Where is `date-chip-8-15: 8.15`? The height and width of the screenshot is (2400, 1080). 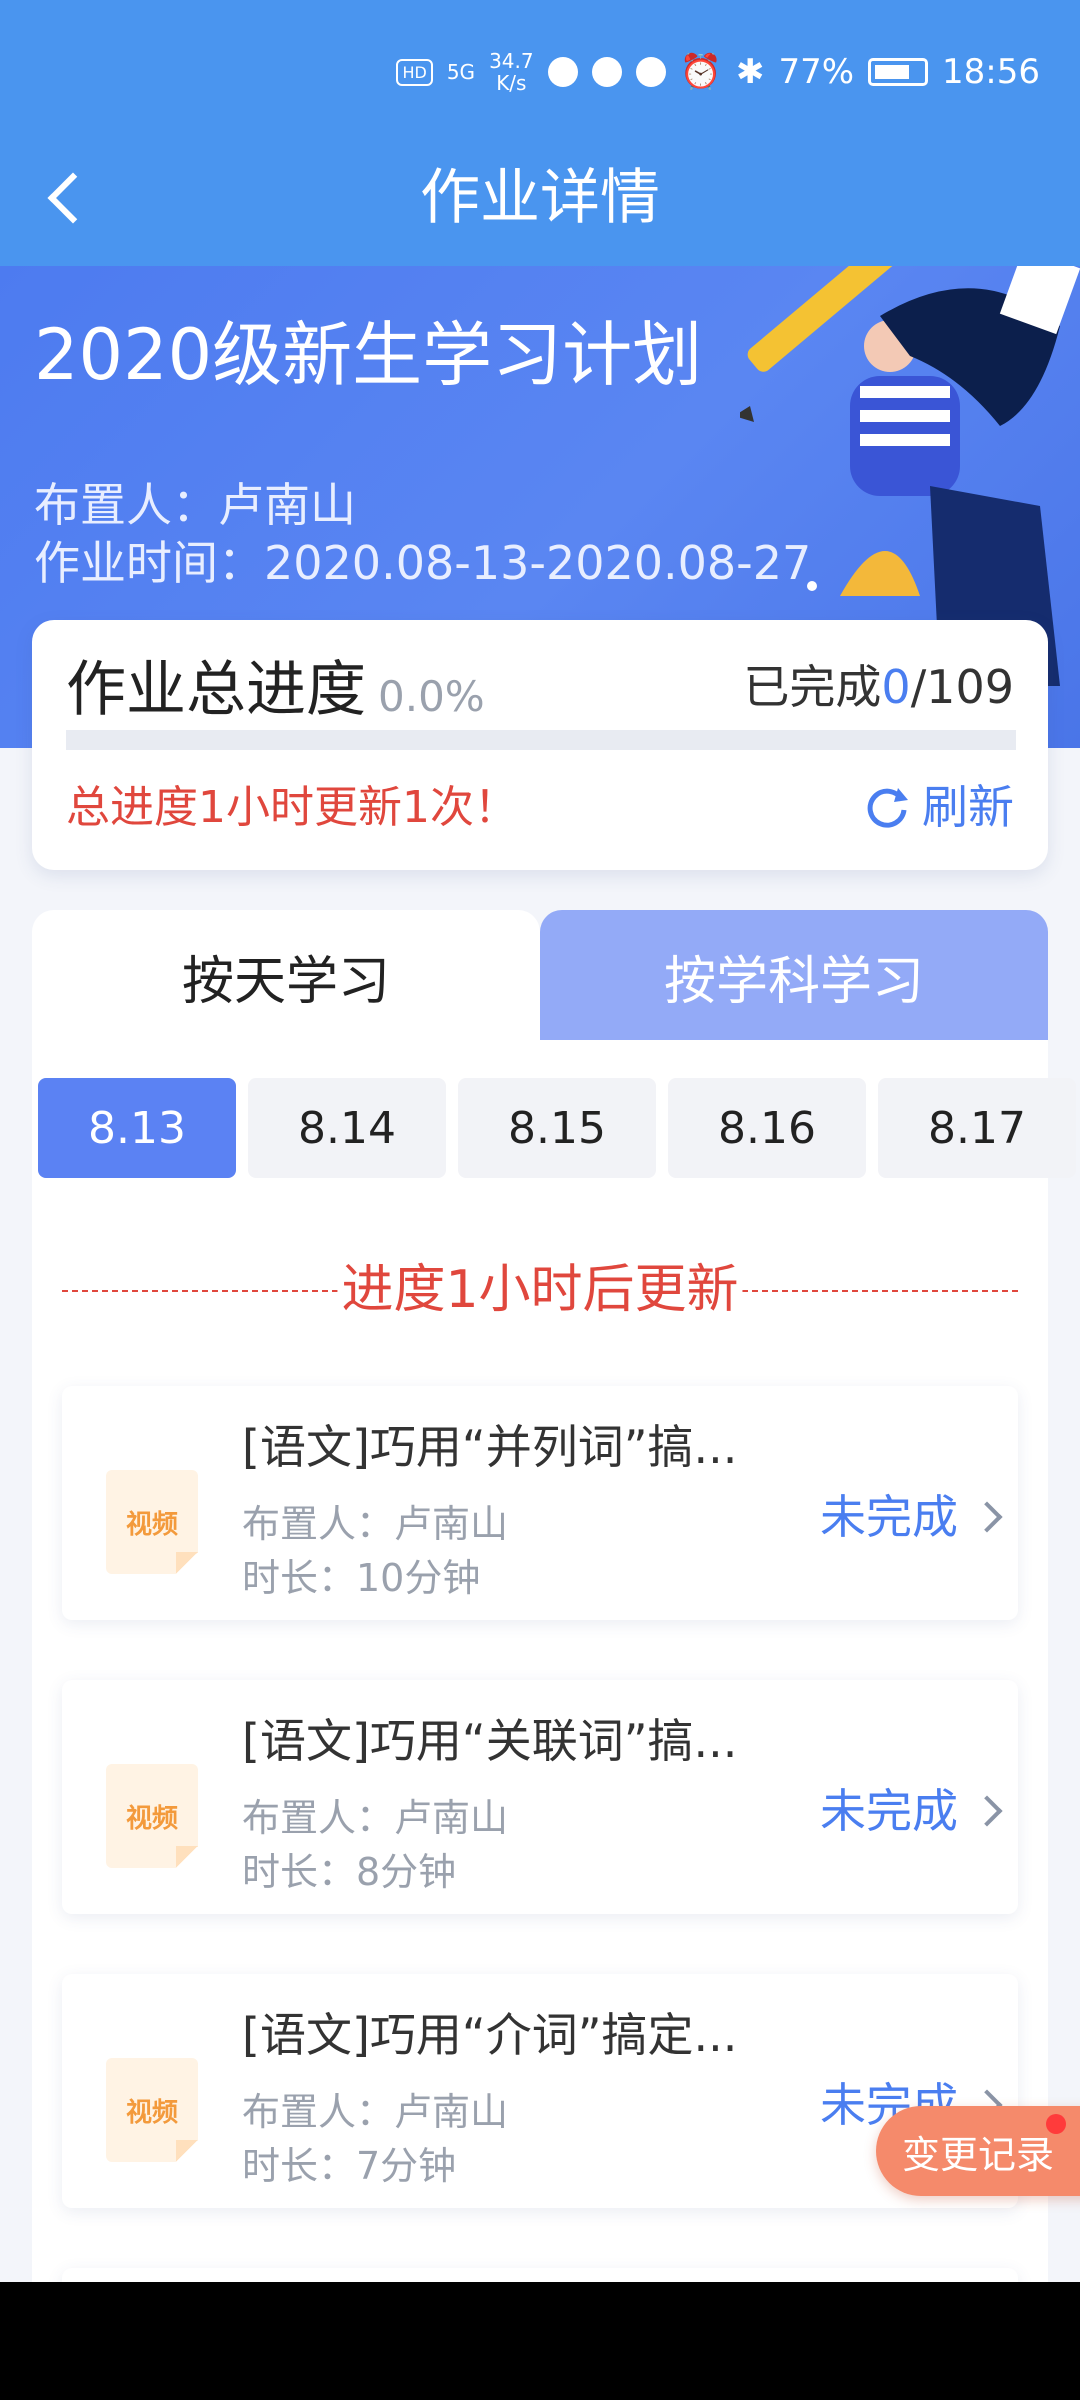
date-chip-8-15: 8.15 is located at coordinates (557, 1128).